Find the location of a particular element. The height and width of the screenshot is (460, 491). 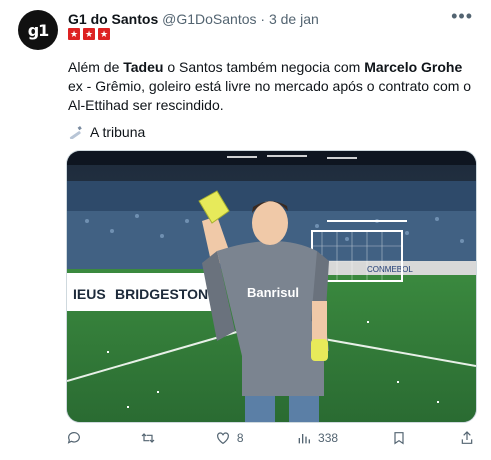

text-bold-name: Marcelo Grohe is located at coordinates (413, 67).